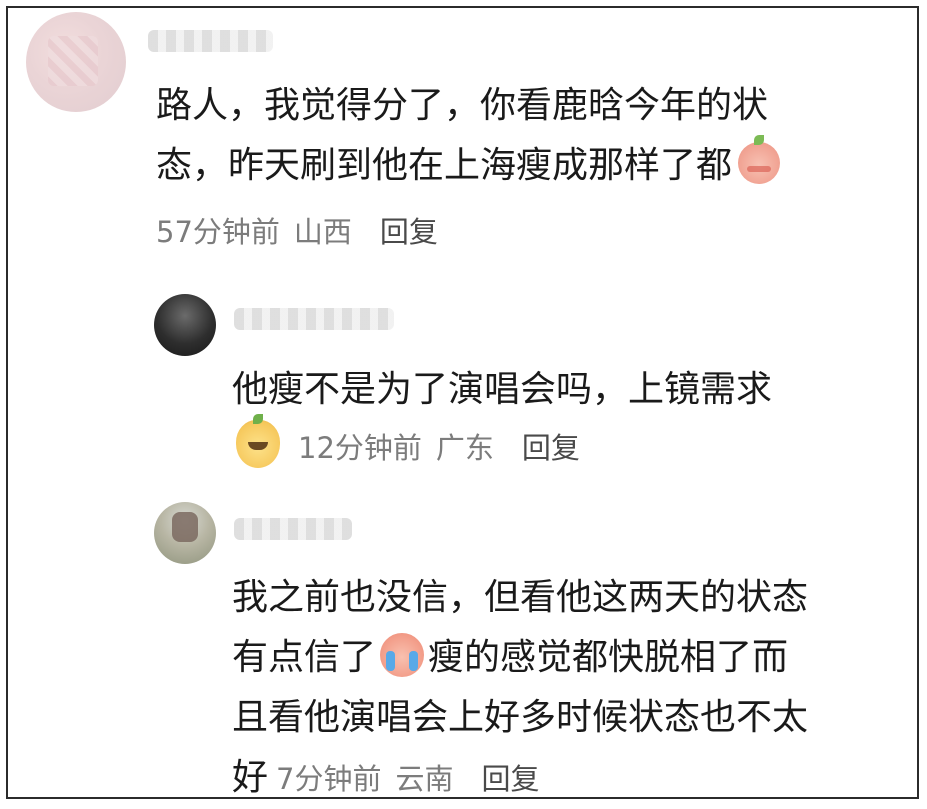 The width and height of the screenshot is (927, 809). Describe the element at coordinates (409, 232) in the screenshot. I see `reply-button: 回复` at that location.